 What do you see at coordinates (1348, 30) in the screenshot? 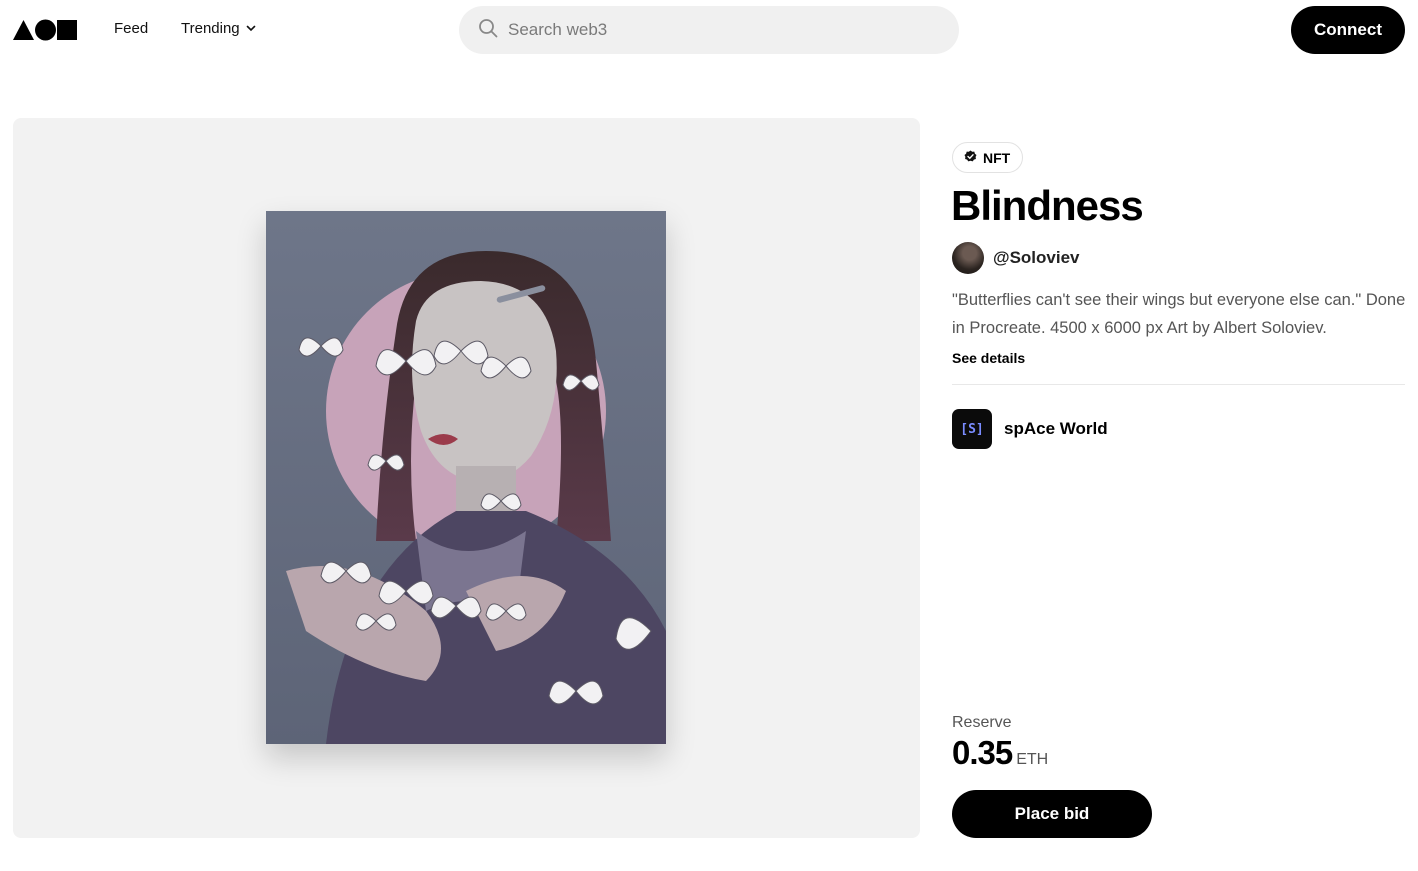
I see `connect-button: Connect` at bounding box center [1348, 30].